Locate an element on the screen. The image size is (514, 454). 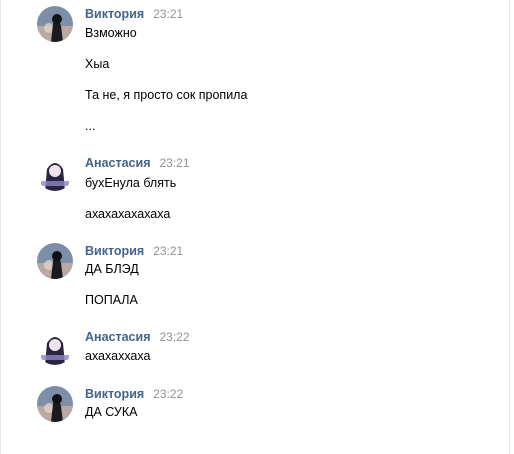
message-text: ахахахахахаха is located at coordinates (128, 214).